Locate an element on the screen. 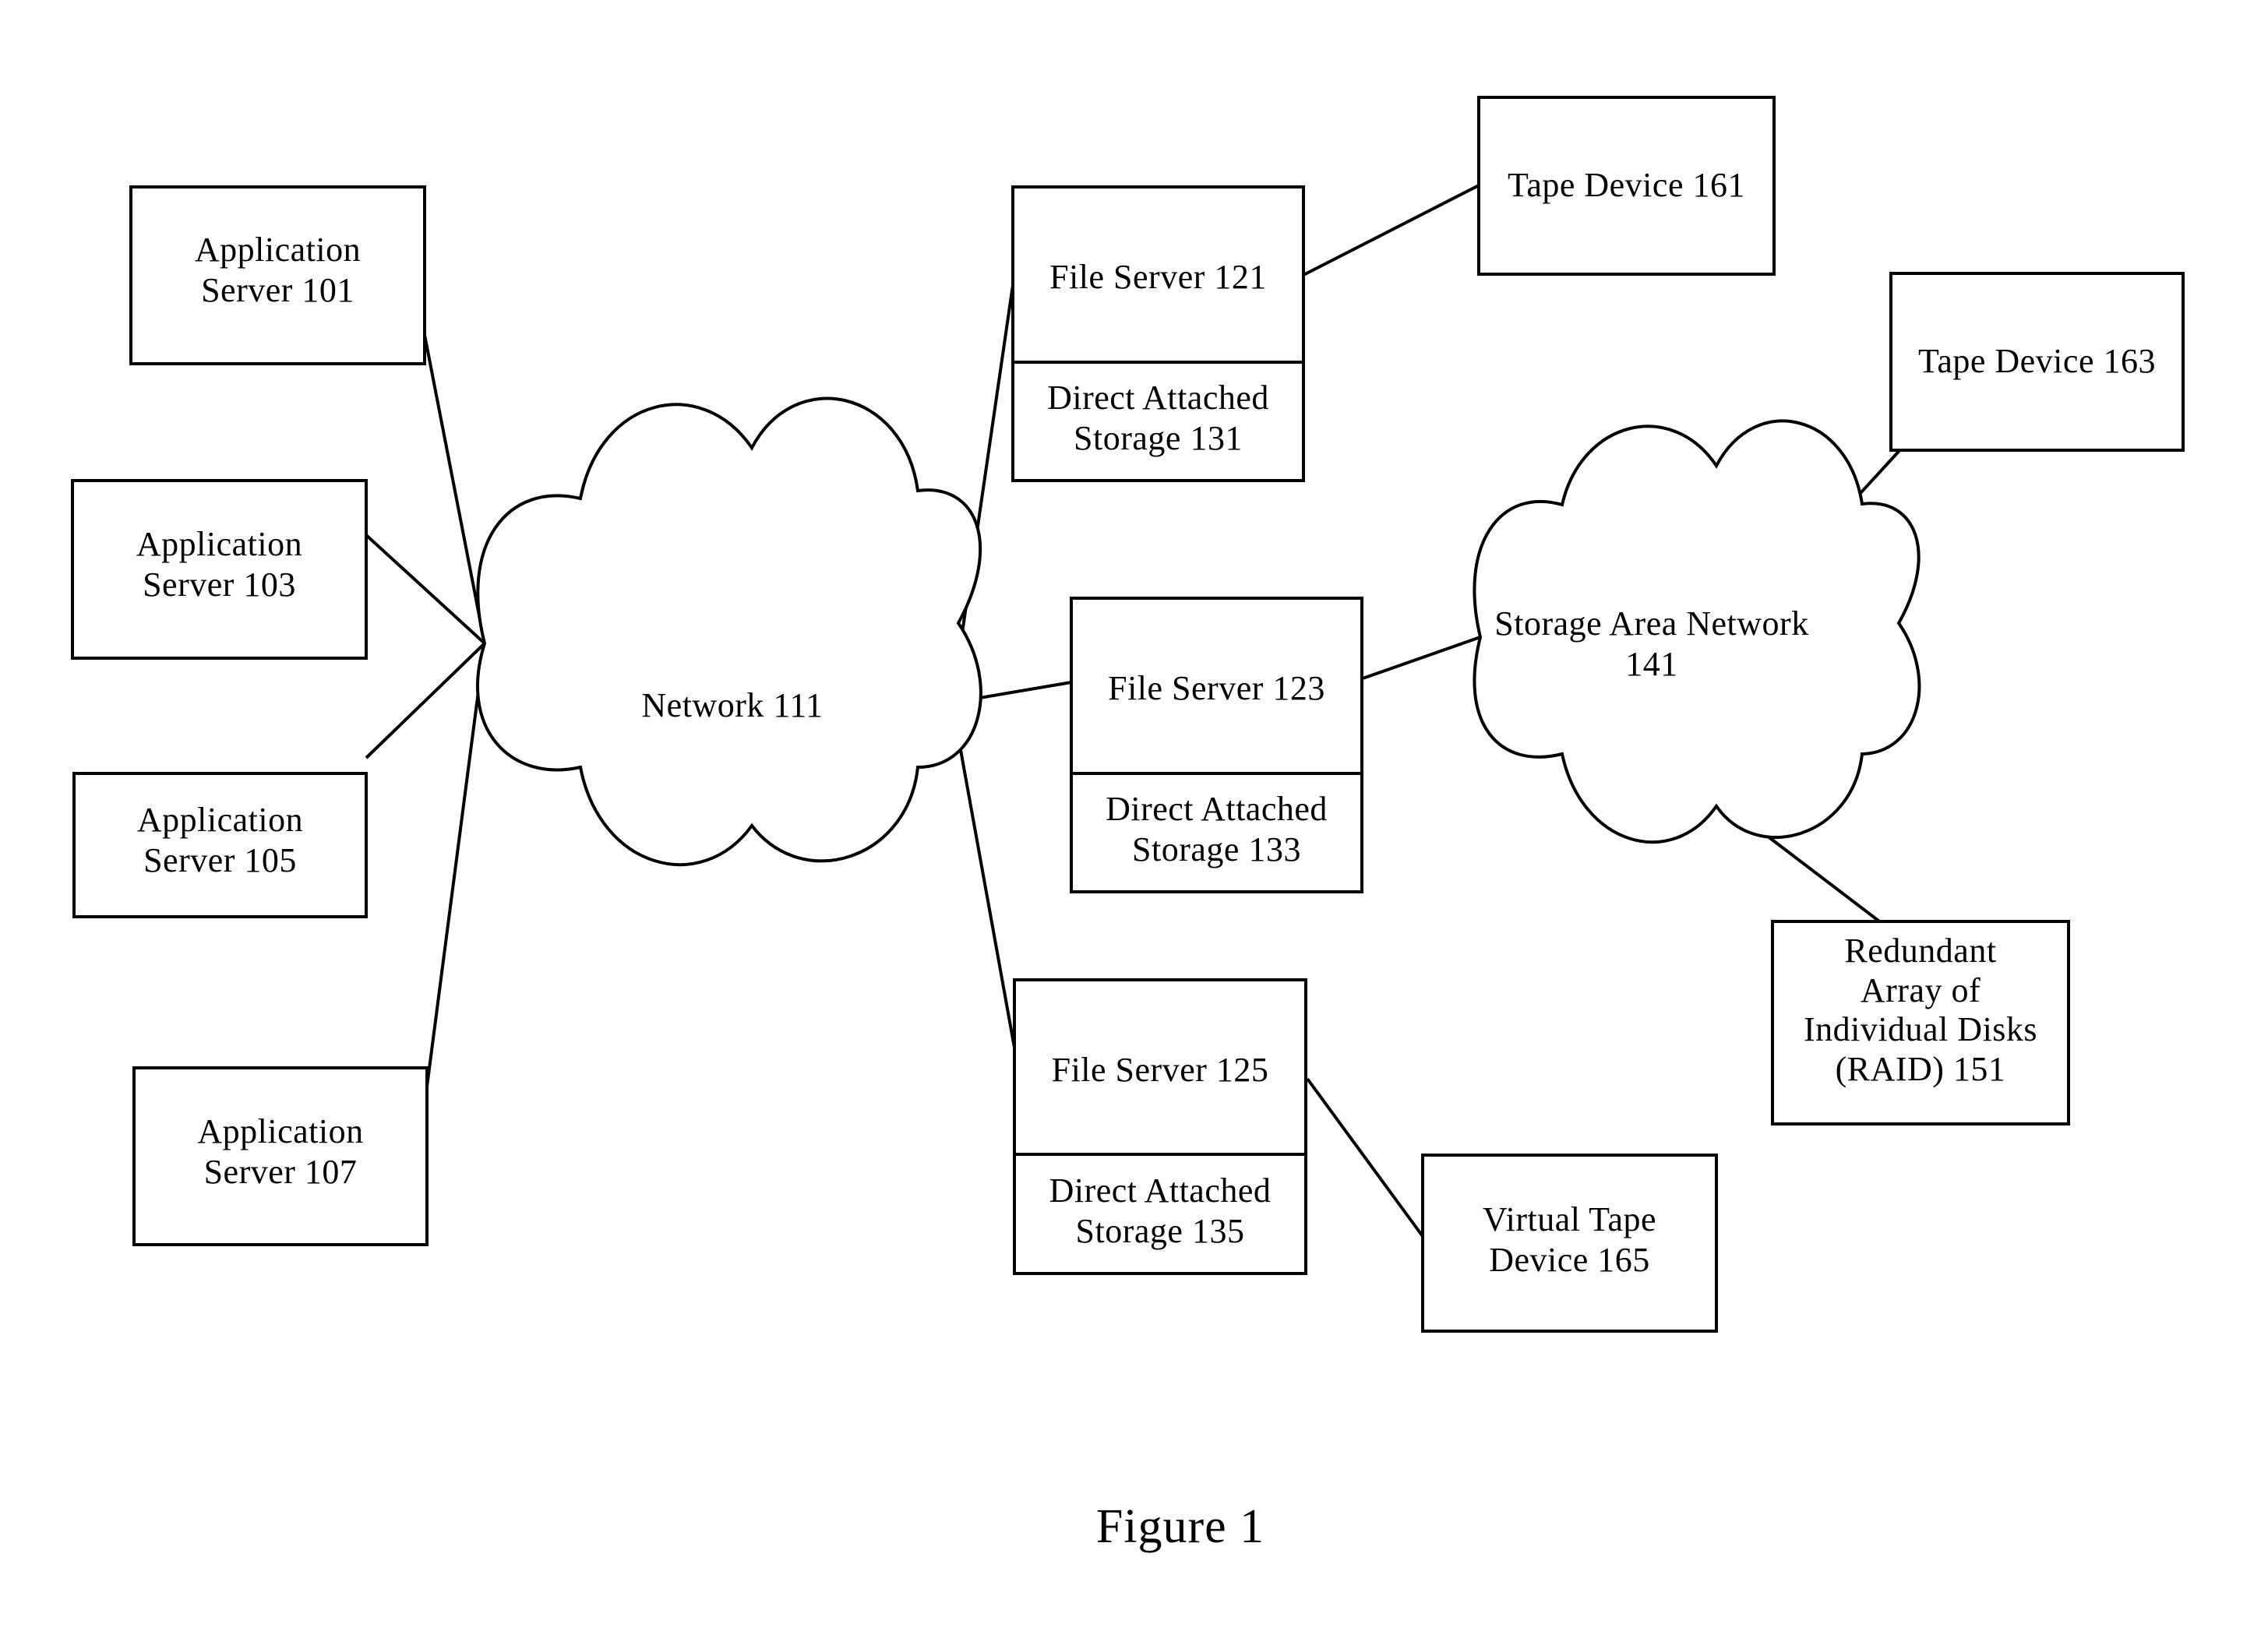  raid-151-box is located at coordinates (1920, 1023).